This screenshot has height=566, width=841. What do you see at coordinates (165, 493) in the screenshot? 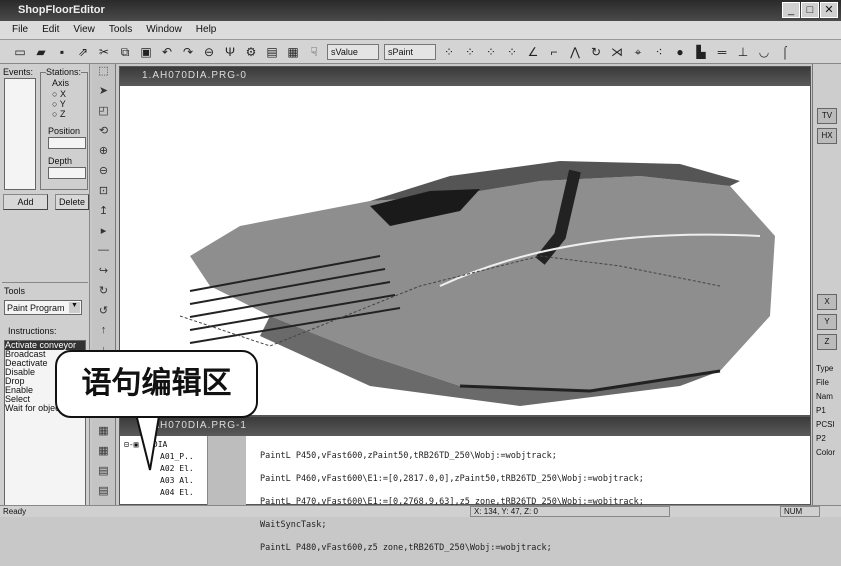
I see `tree-item: A04 El.` at bounding box center [165, 493].